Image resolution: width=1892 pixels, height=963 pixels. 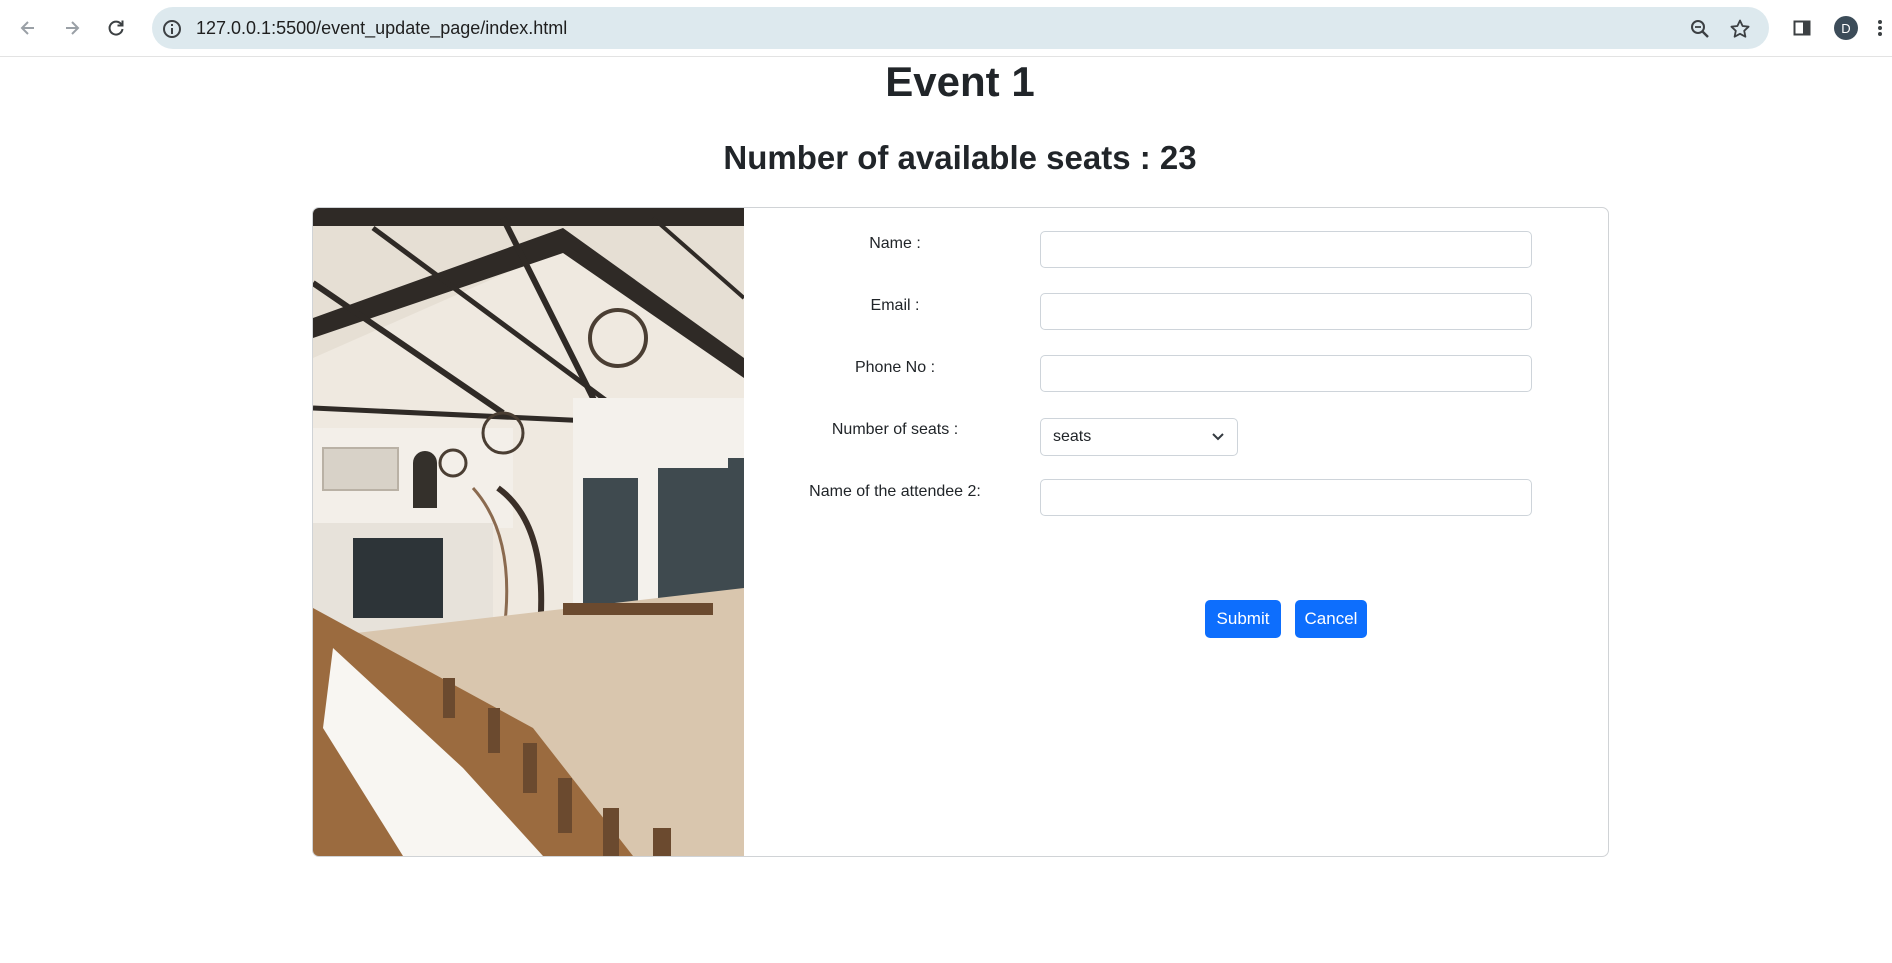 I want to click on submit-button: Submit, so click(x=1243, y=619).